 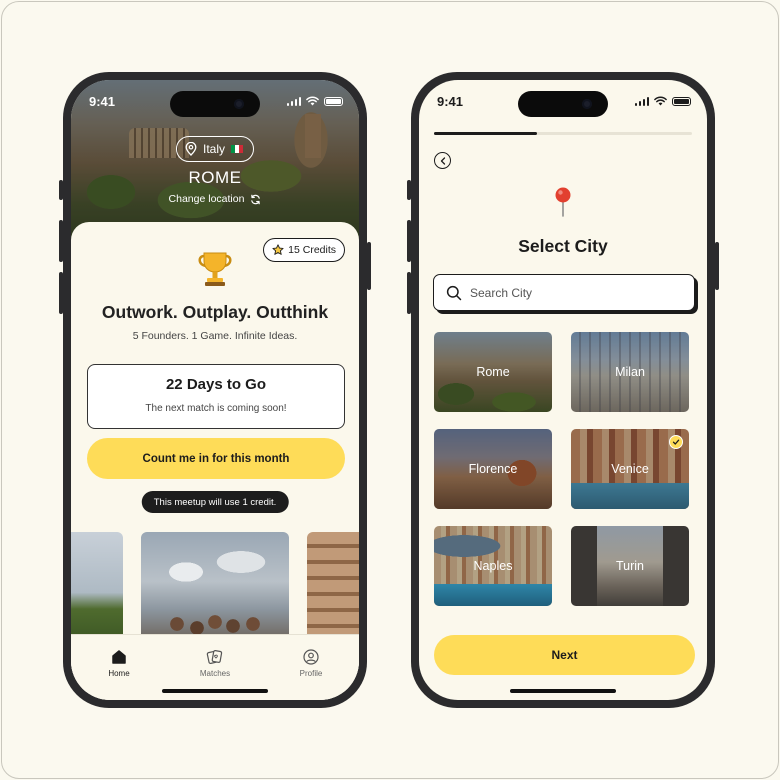 I want to click on credits-label: 15 Credits, so click(x=312, y=250).